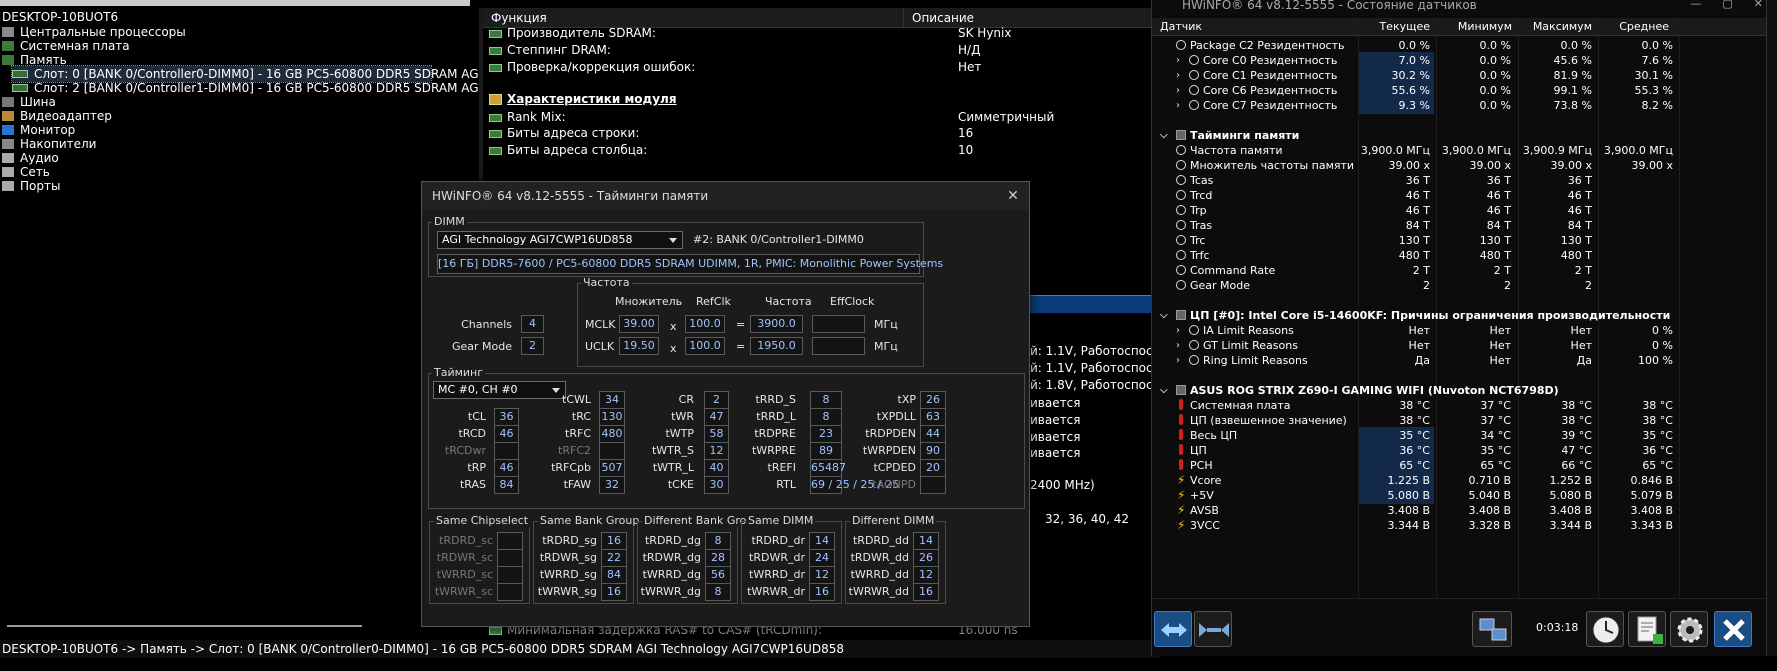 The width and height of the screenshot is (1777, 671). I want to click on dimm-select-value: AGI Technology AGI7CWP16UD858, so click(537, 239).